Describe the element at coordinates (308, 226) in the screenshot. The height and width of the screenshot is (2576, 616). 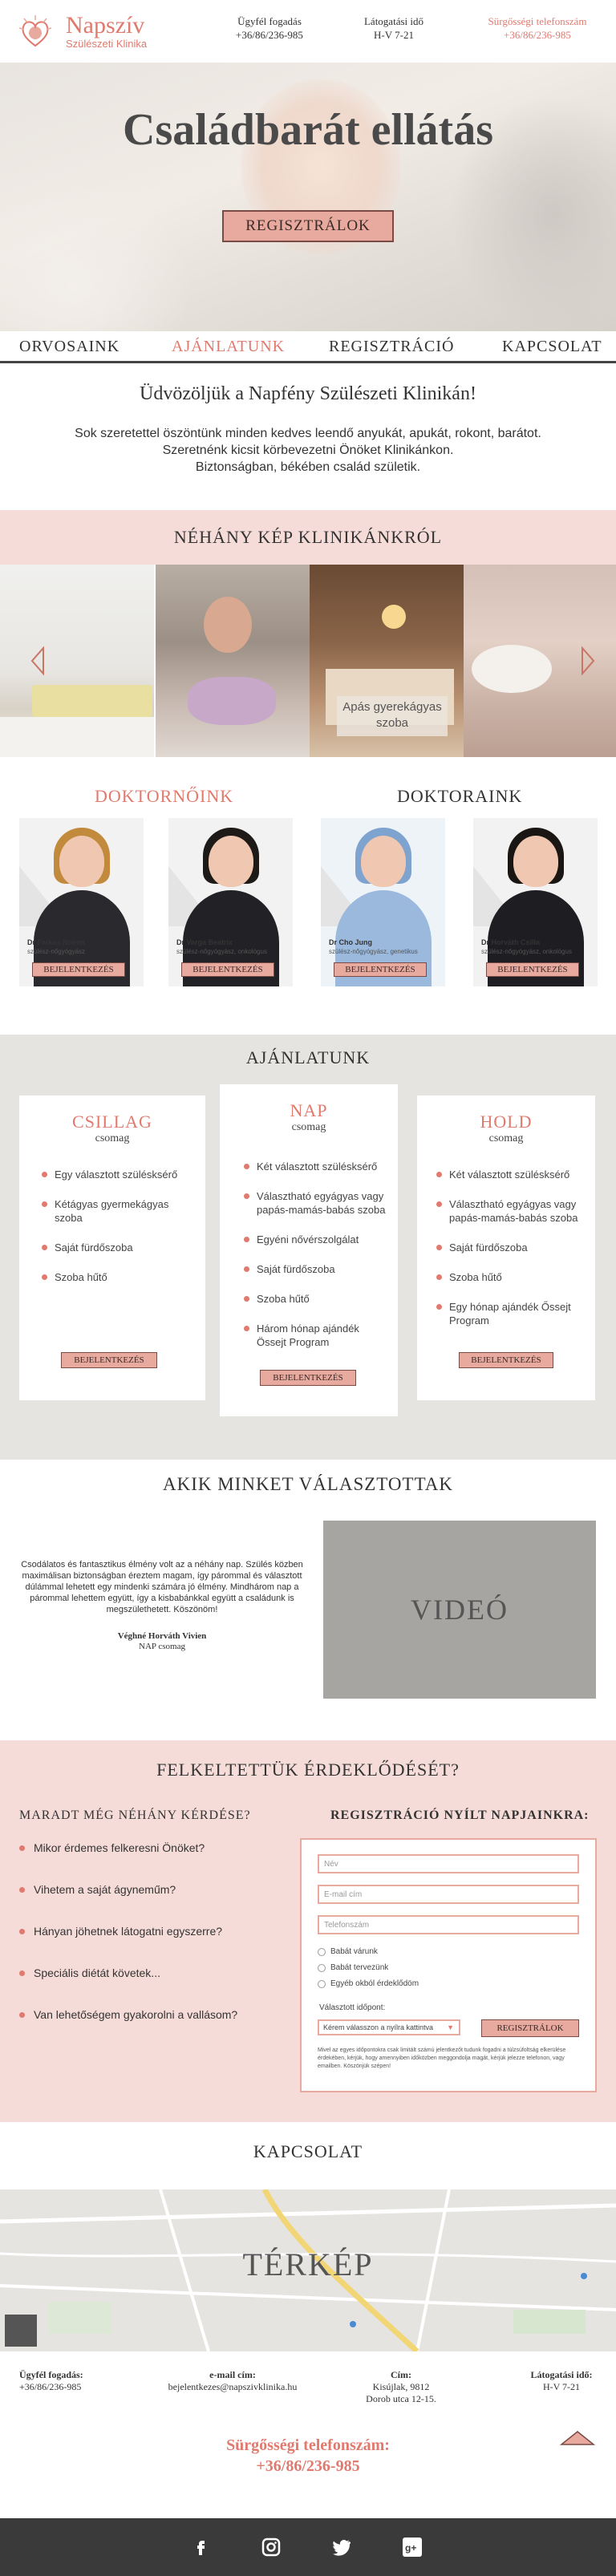
I see `hero-register-button: REGISZTRÁLOK` at that location.